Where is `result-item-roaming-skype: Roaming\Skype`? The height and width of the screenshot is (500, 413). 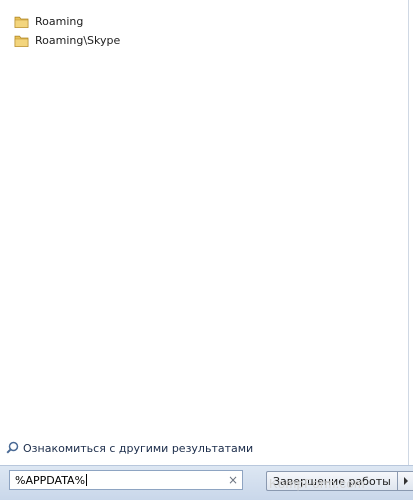
result-item-roaming-skype: Roaming\Skype is located at coordinates (67, 40).